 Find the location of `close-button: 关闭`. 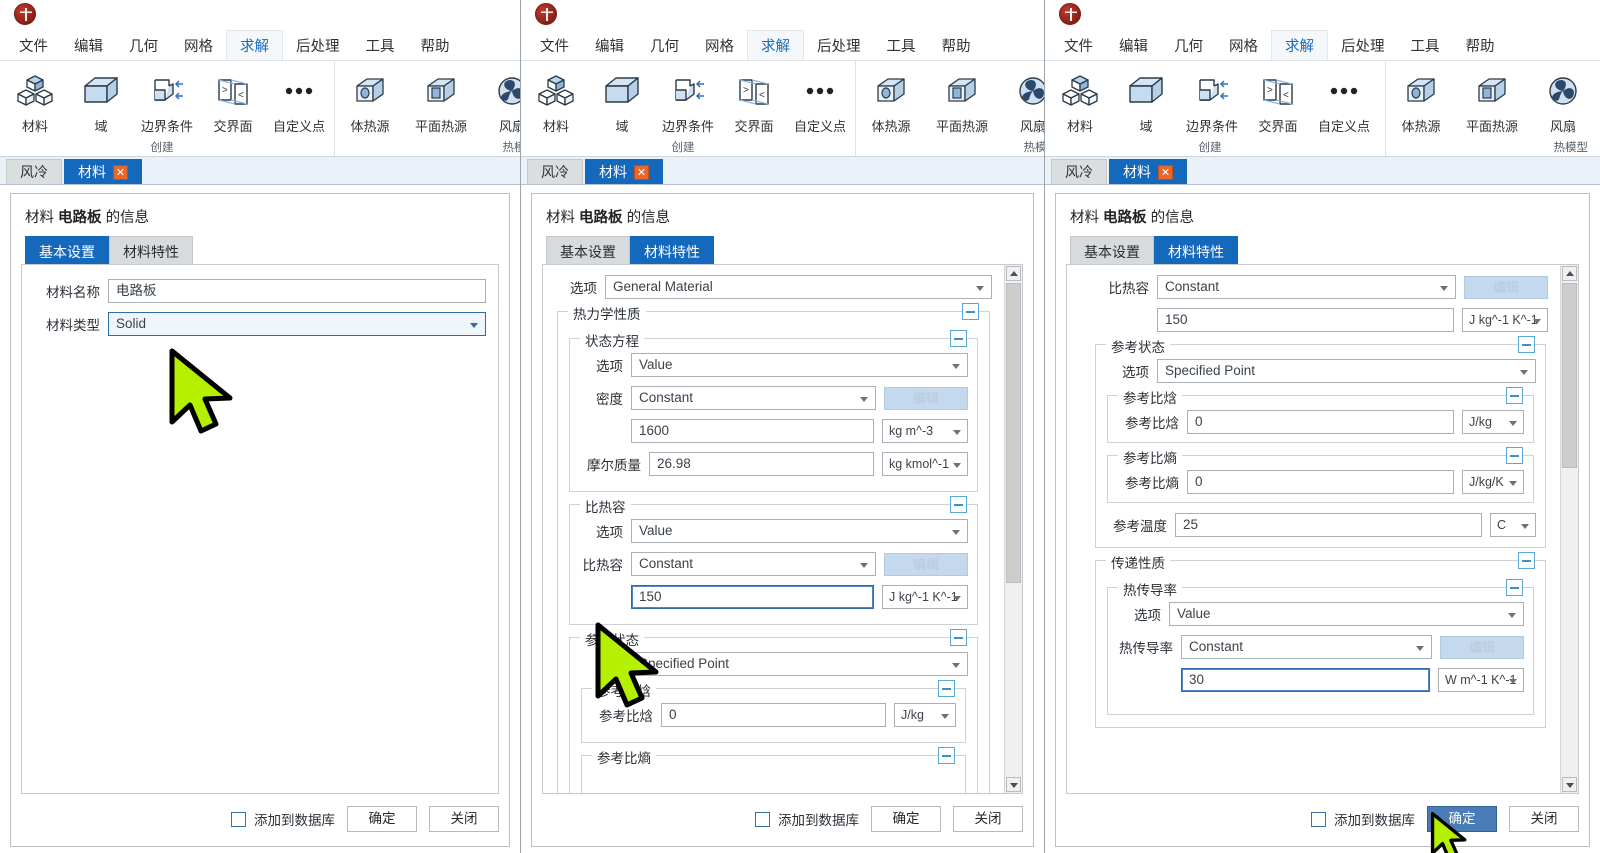

close-button: 关闭 is located at coordinates (988, 819).